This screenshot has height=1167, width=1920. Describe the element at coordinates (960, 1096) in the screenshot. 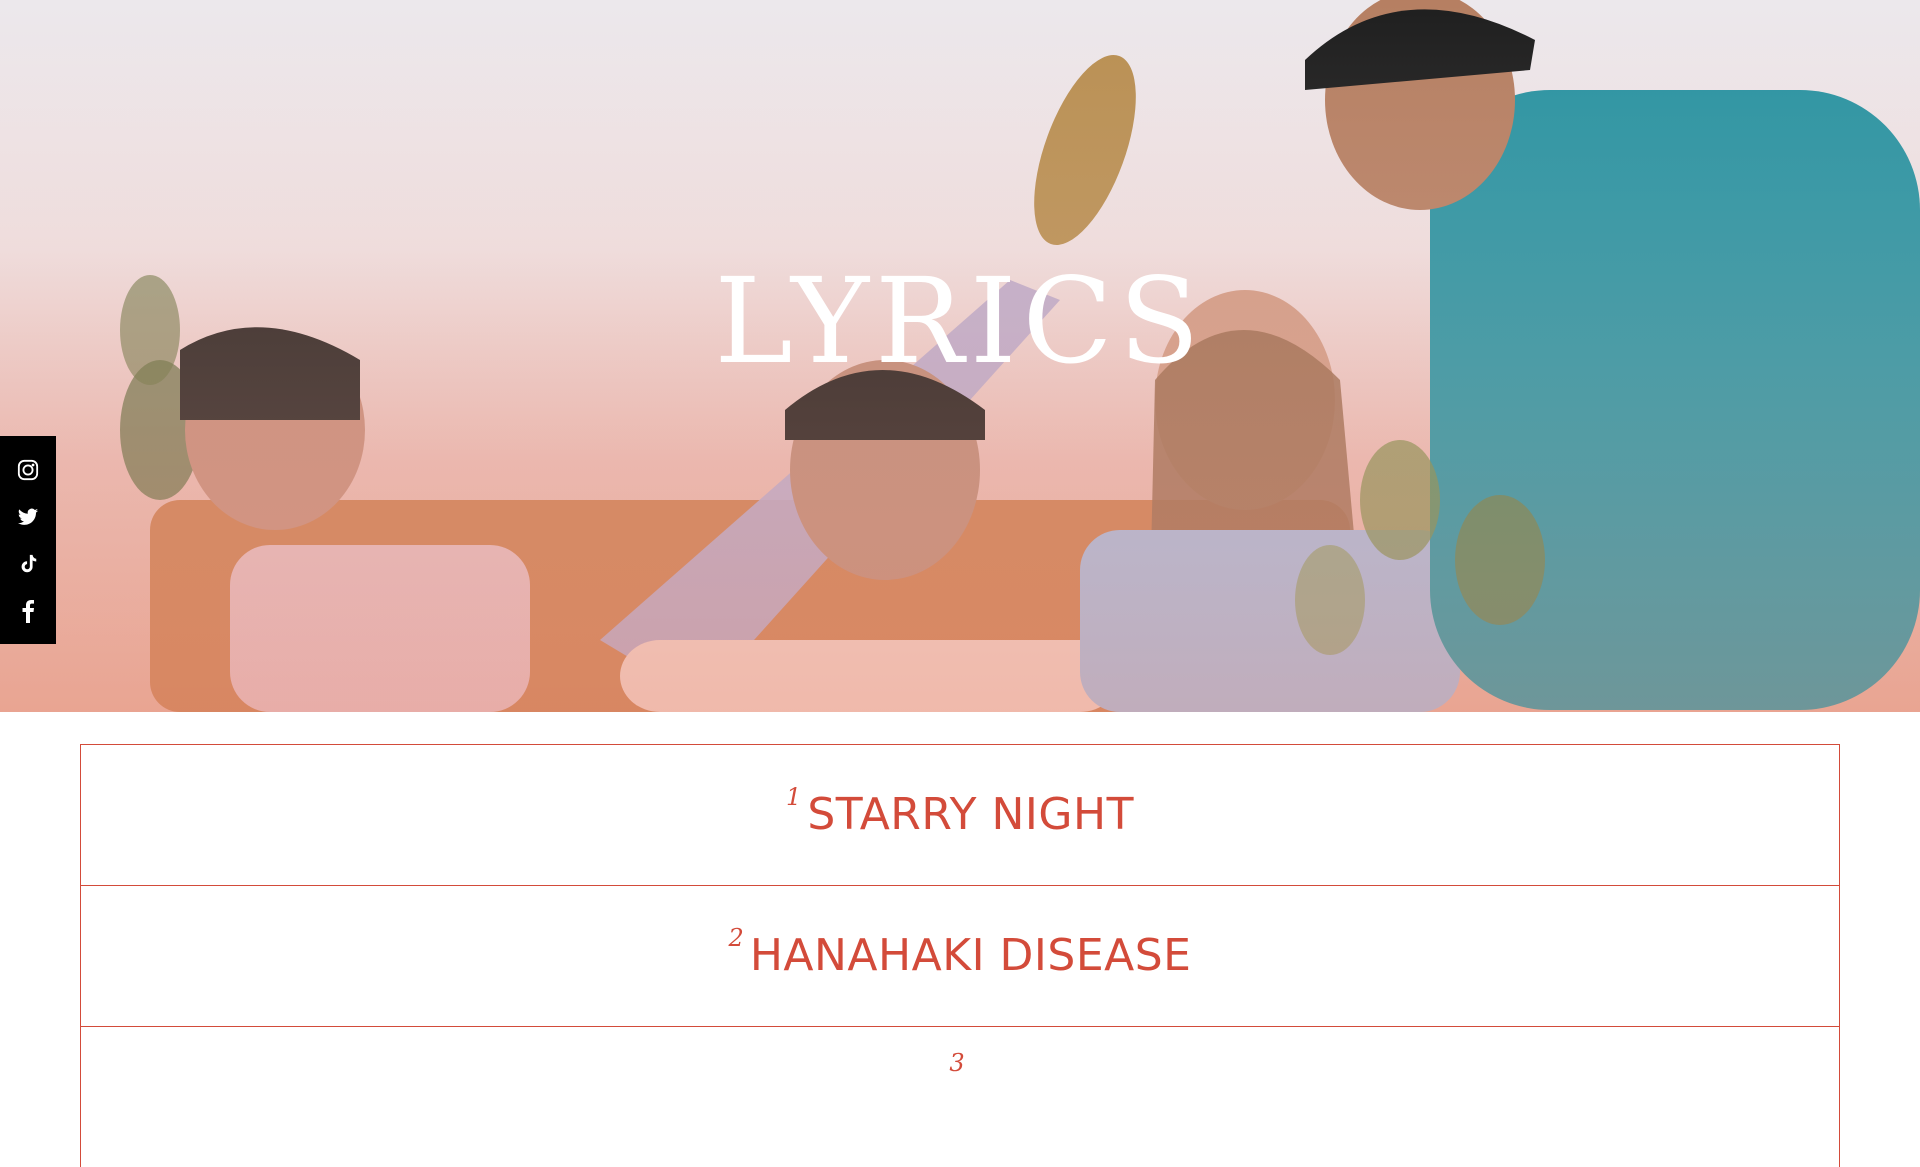

I see `track-item: 3` at that location.